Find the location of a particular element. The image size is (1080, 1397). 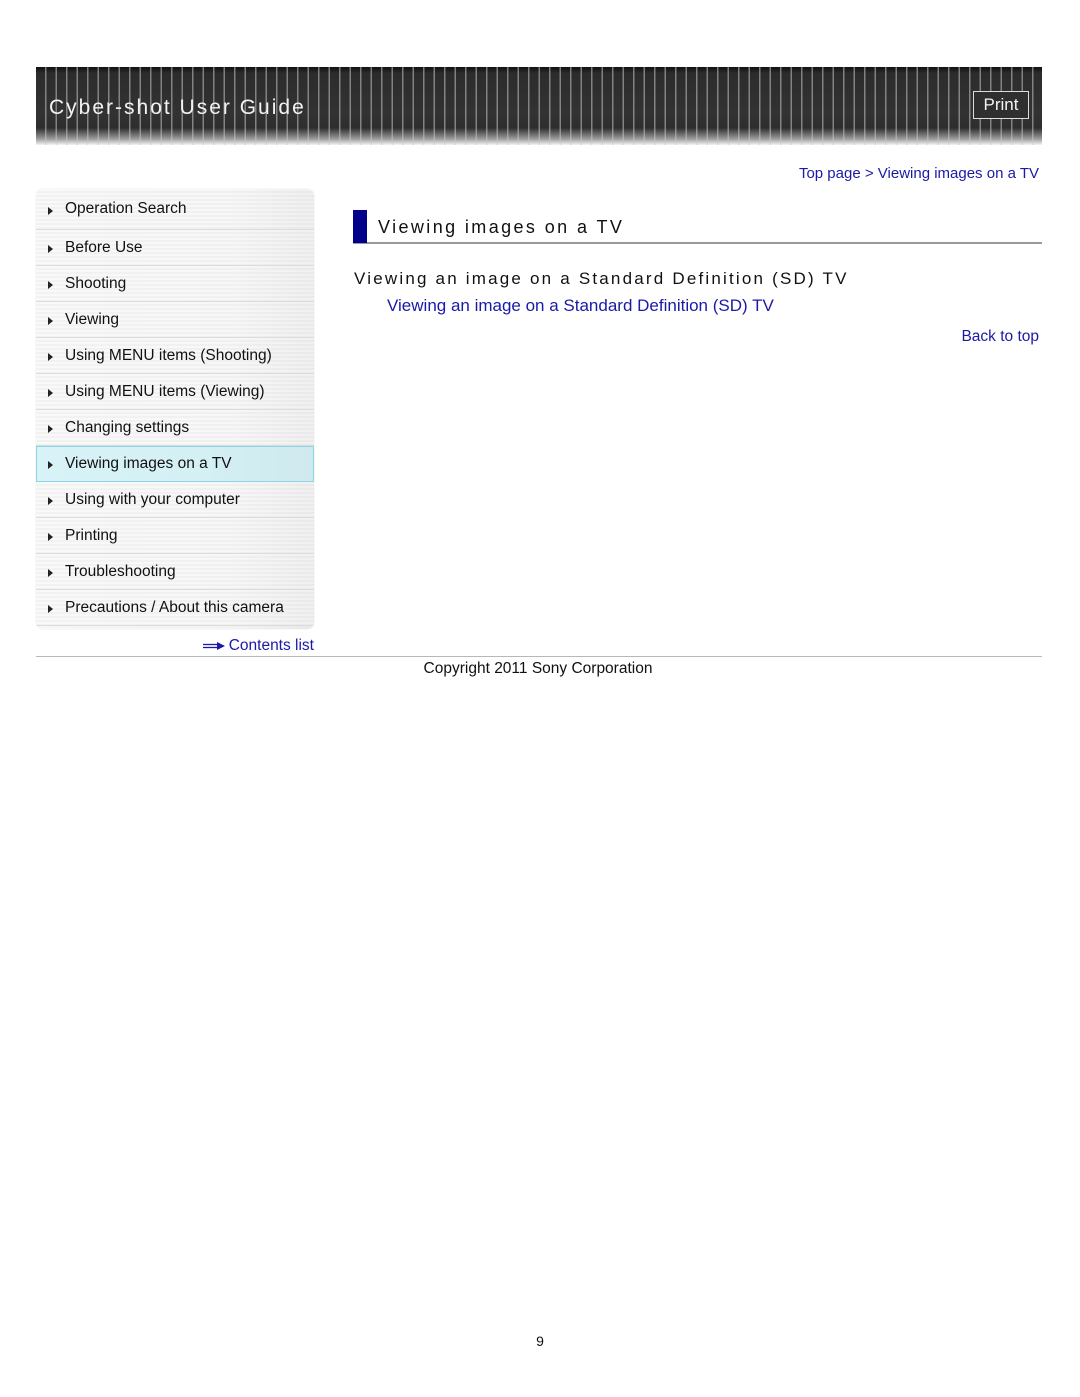

sidebar-item-label: Viewing is located at coordinates (92, 319).